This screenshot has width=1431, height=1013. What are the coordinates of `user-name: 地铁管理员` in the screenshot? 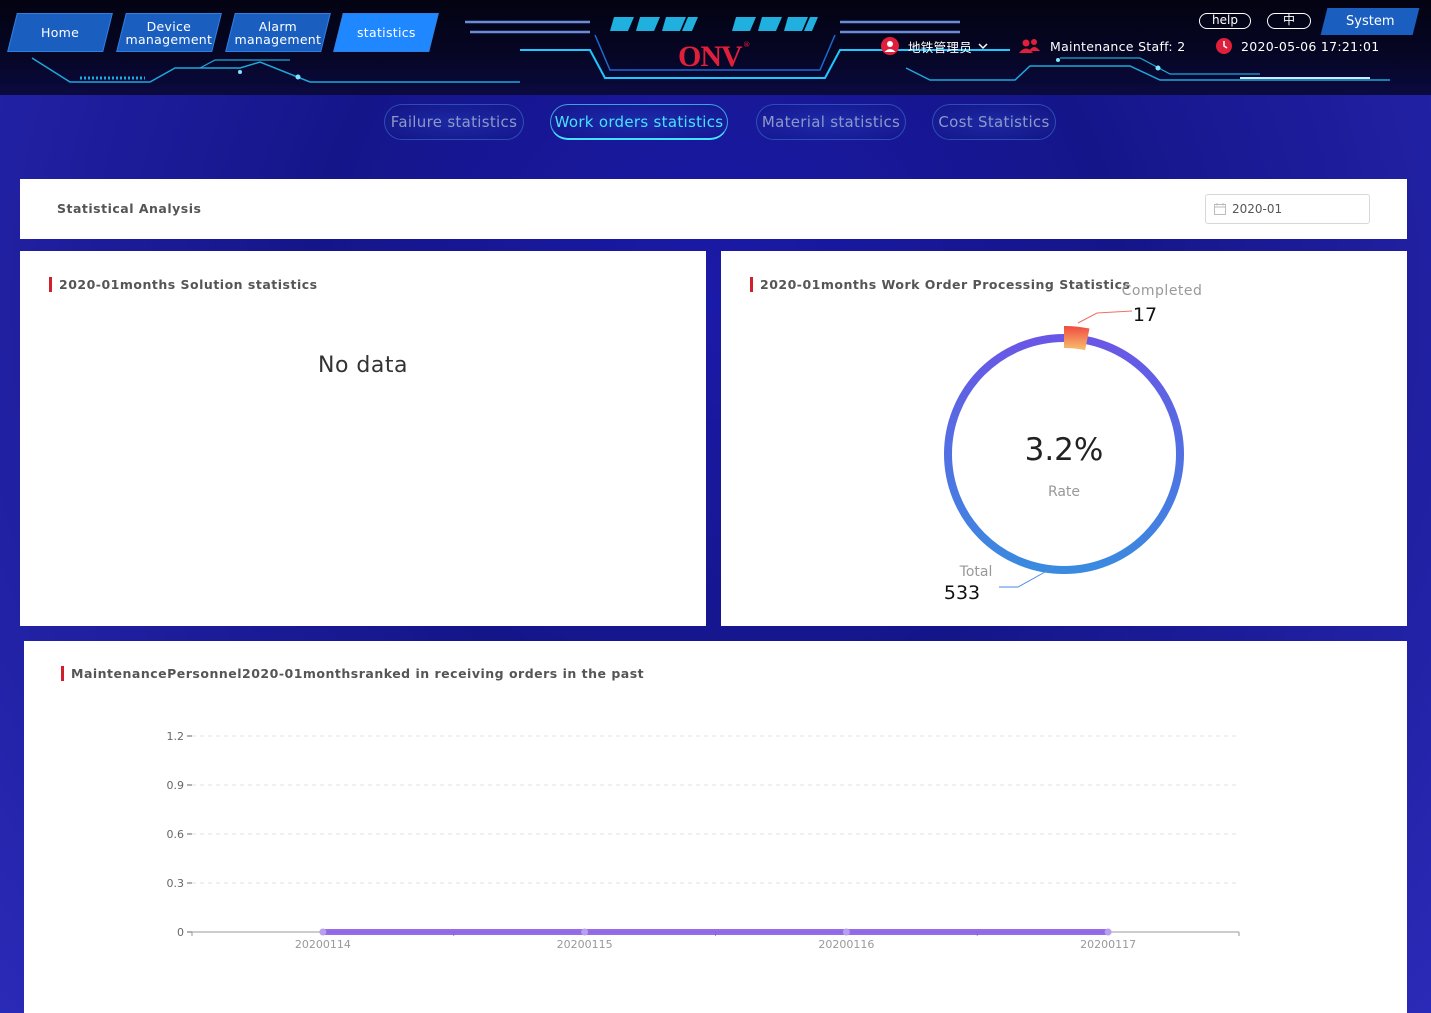 It's located at (940, 47).